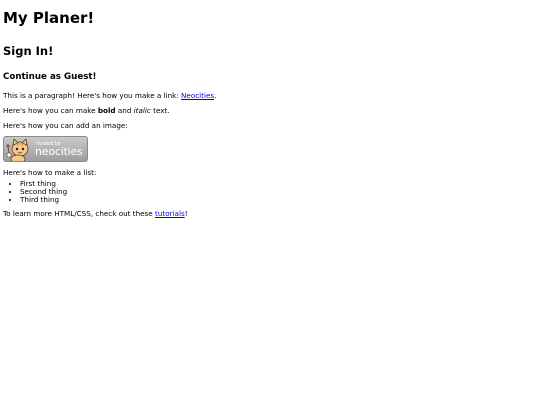 The height and width of the screenshot is (405, 540). I want to click on tutorials-text-end: !, so click(186, 213).